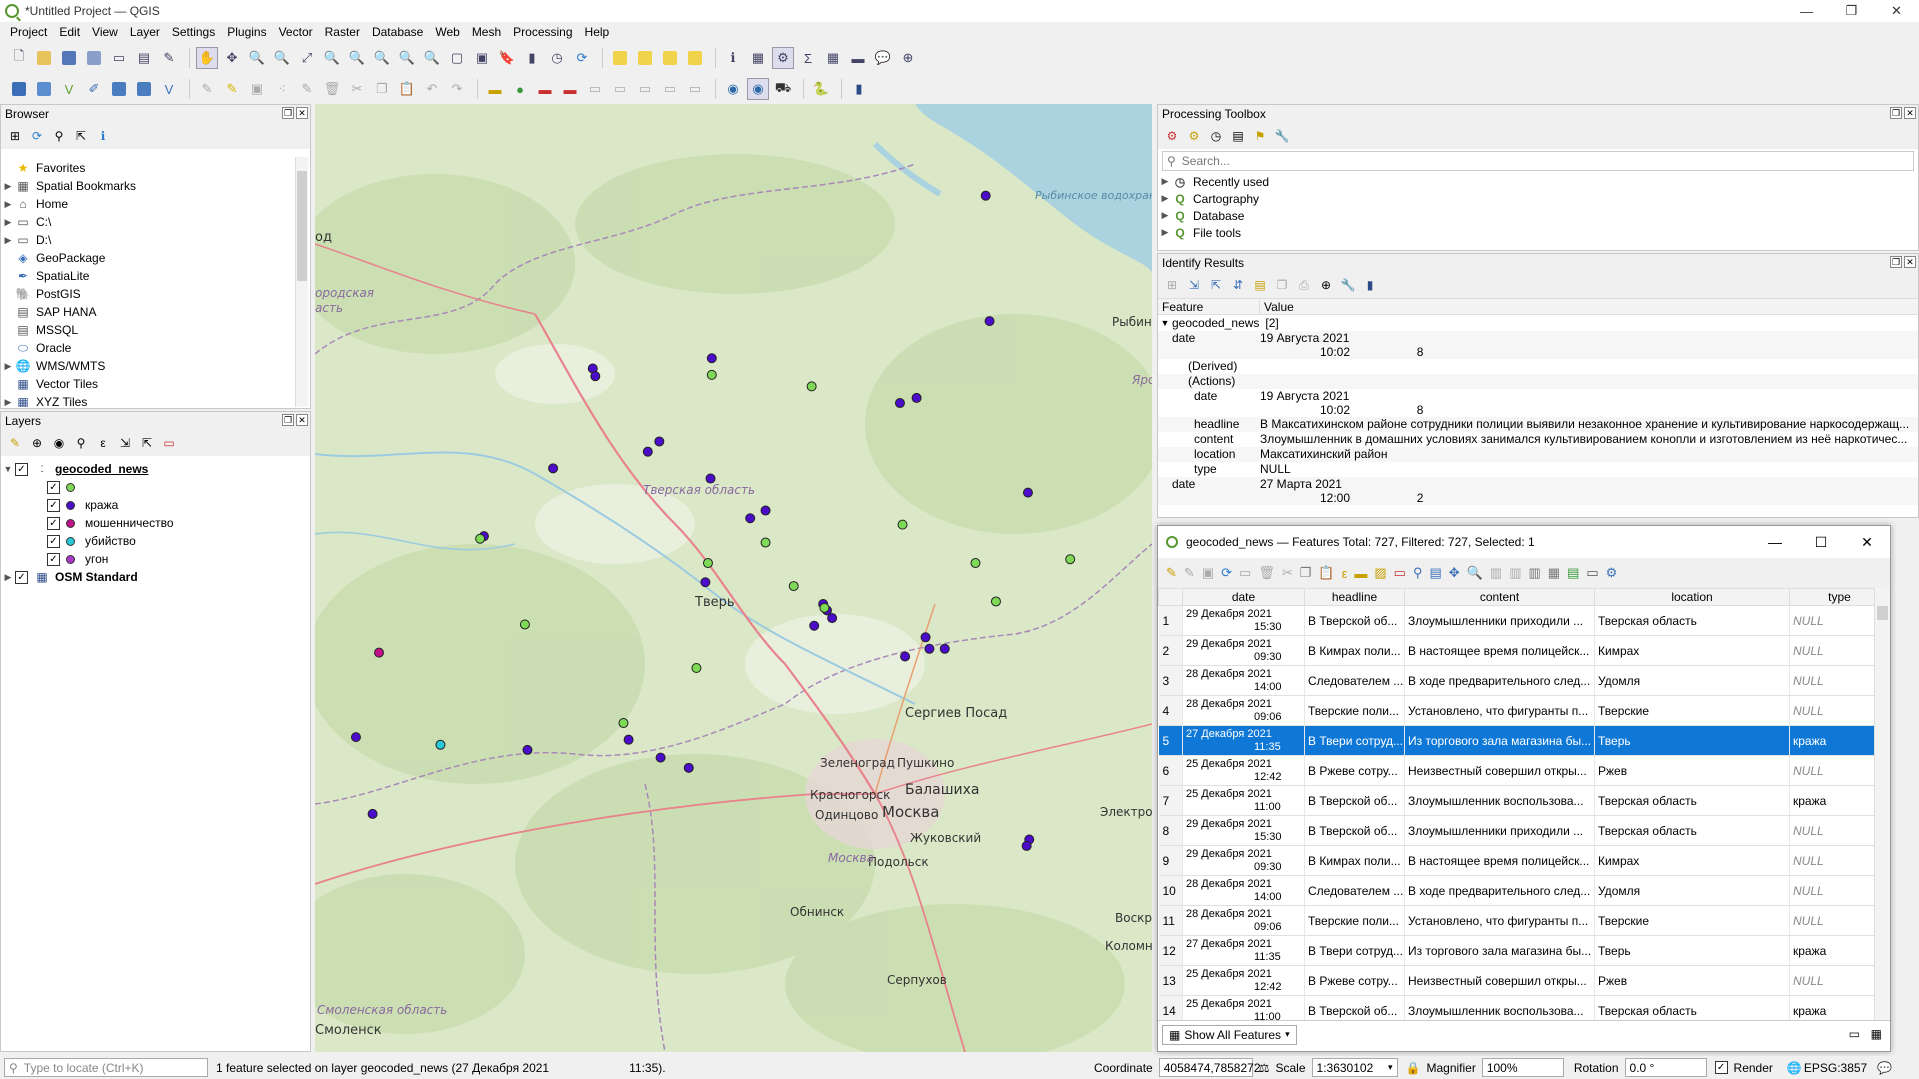  Describe the element at coordinates (59, 136) in the screenshot. I see `filter-browser-icon: ⚲` at that location.